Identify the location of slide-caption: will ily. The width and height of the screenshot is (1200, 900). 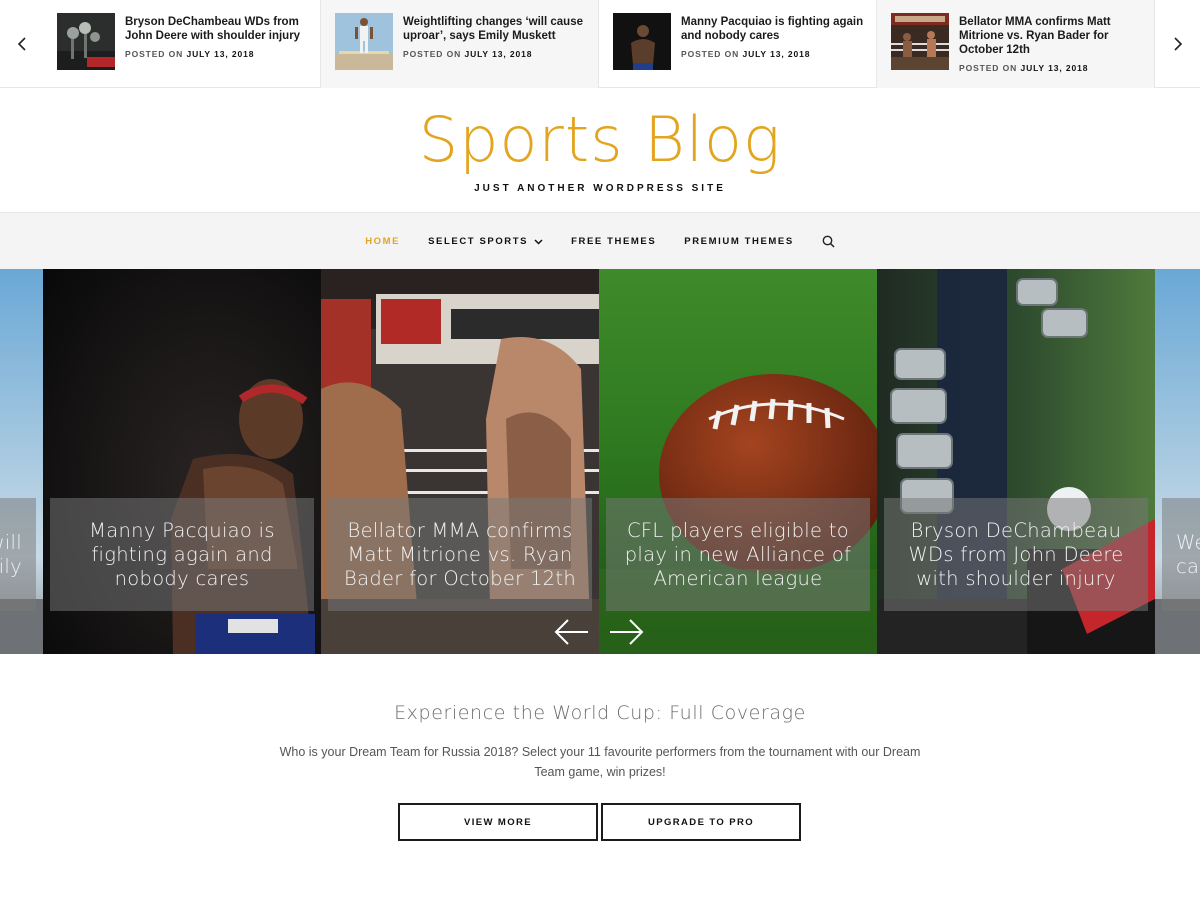
(18, 554).